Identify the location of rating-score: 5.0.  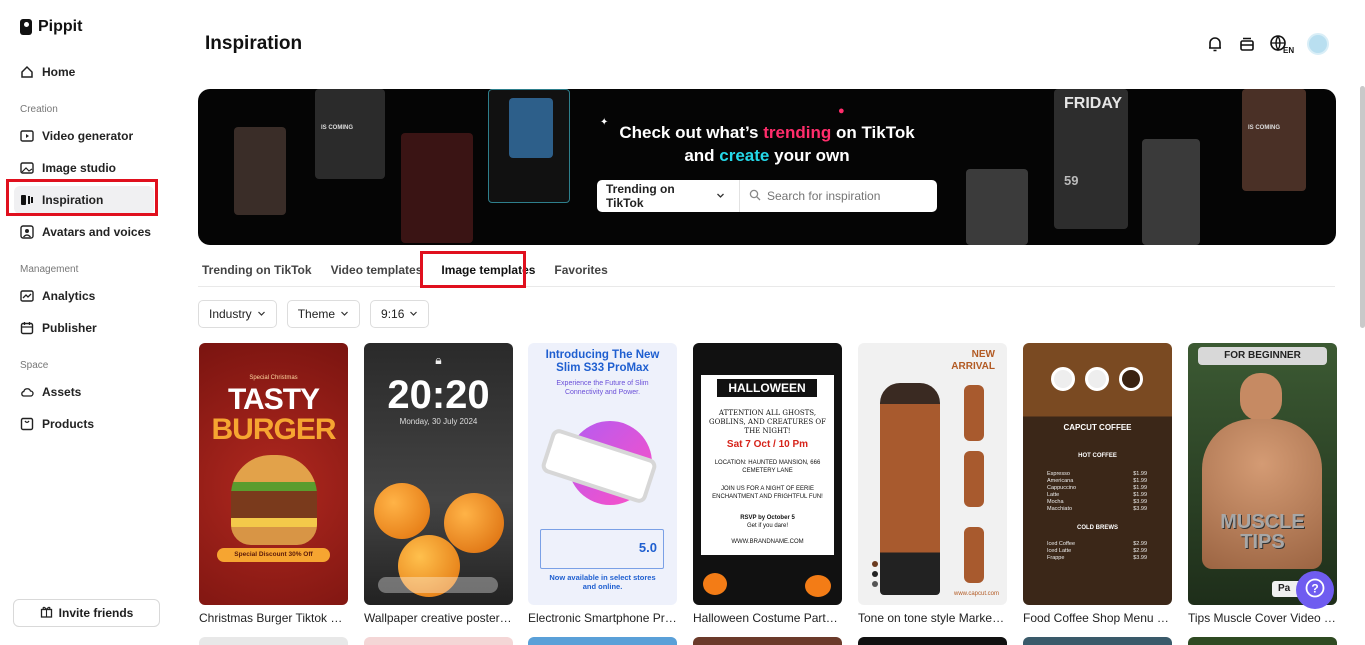
(647, 547).